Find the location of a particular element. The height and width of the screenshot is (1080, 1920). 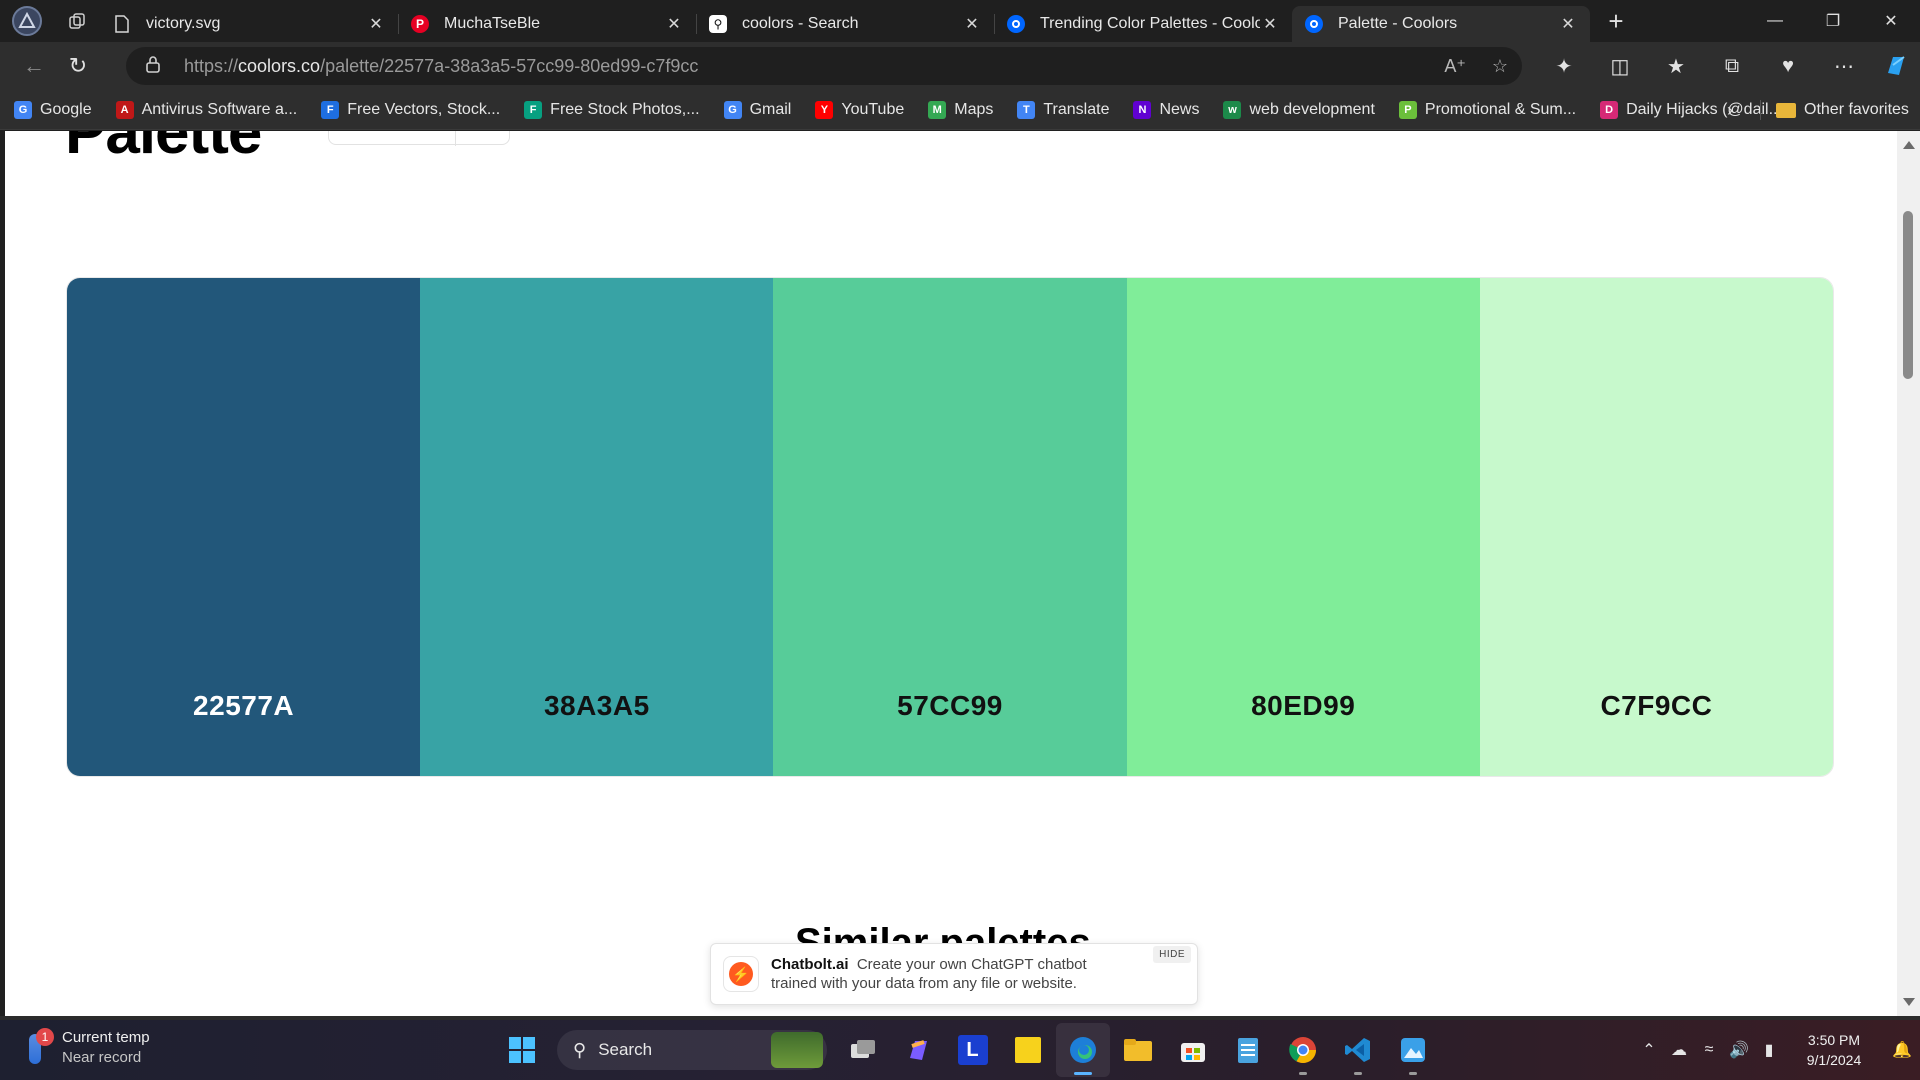

chrome-button is located at coordinates (1303, 1050).